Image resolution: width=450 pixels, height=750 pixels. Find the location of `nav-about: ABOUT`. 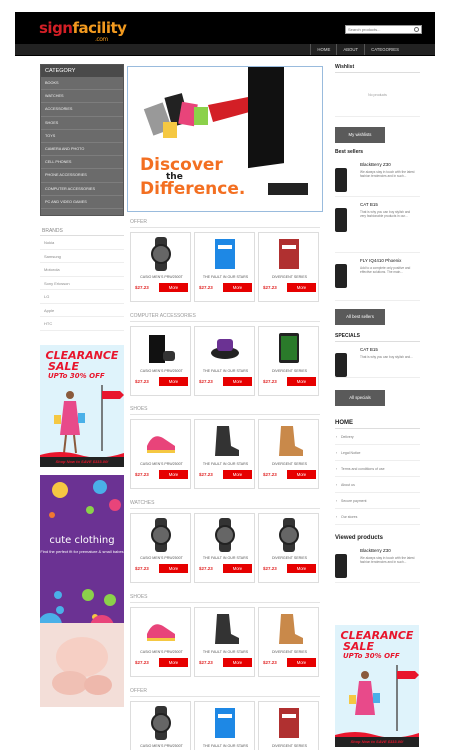

nav-about: ABOUT is located at coordinates (350, 49).